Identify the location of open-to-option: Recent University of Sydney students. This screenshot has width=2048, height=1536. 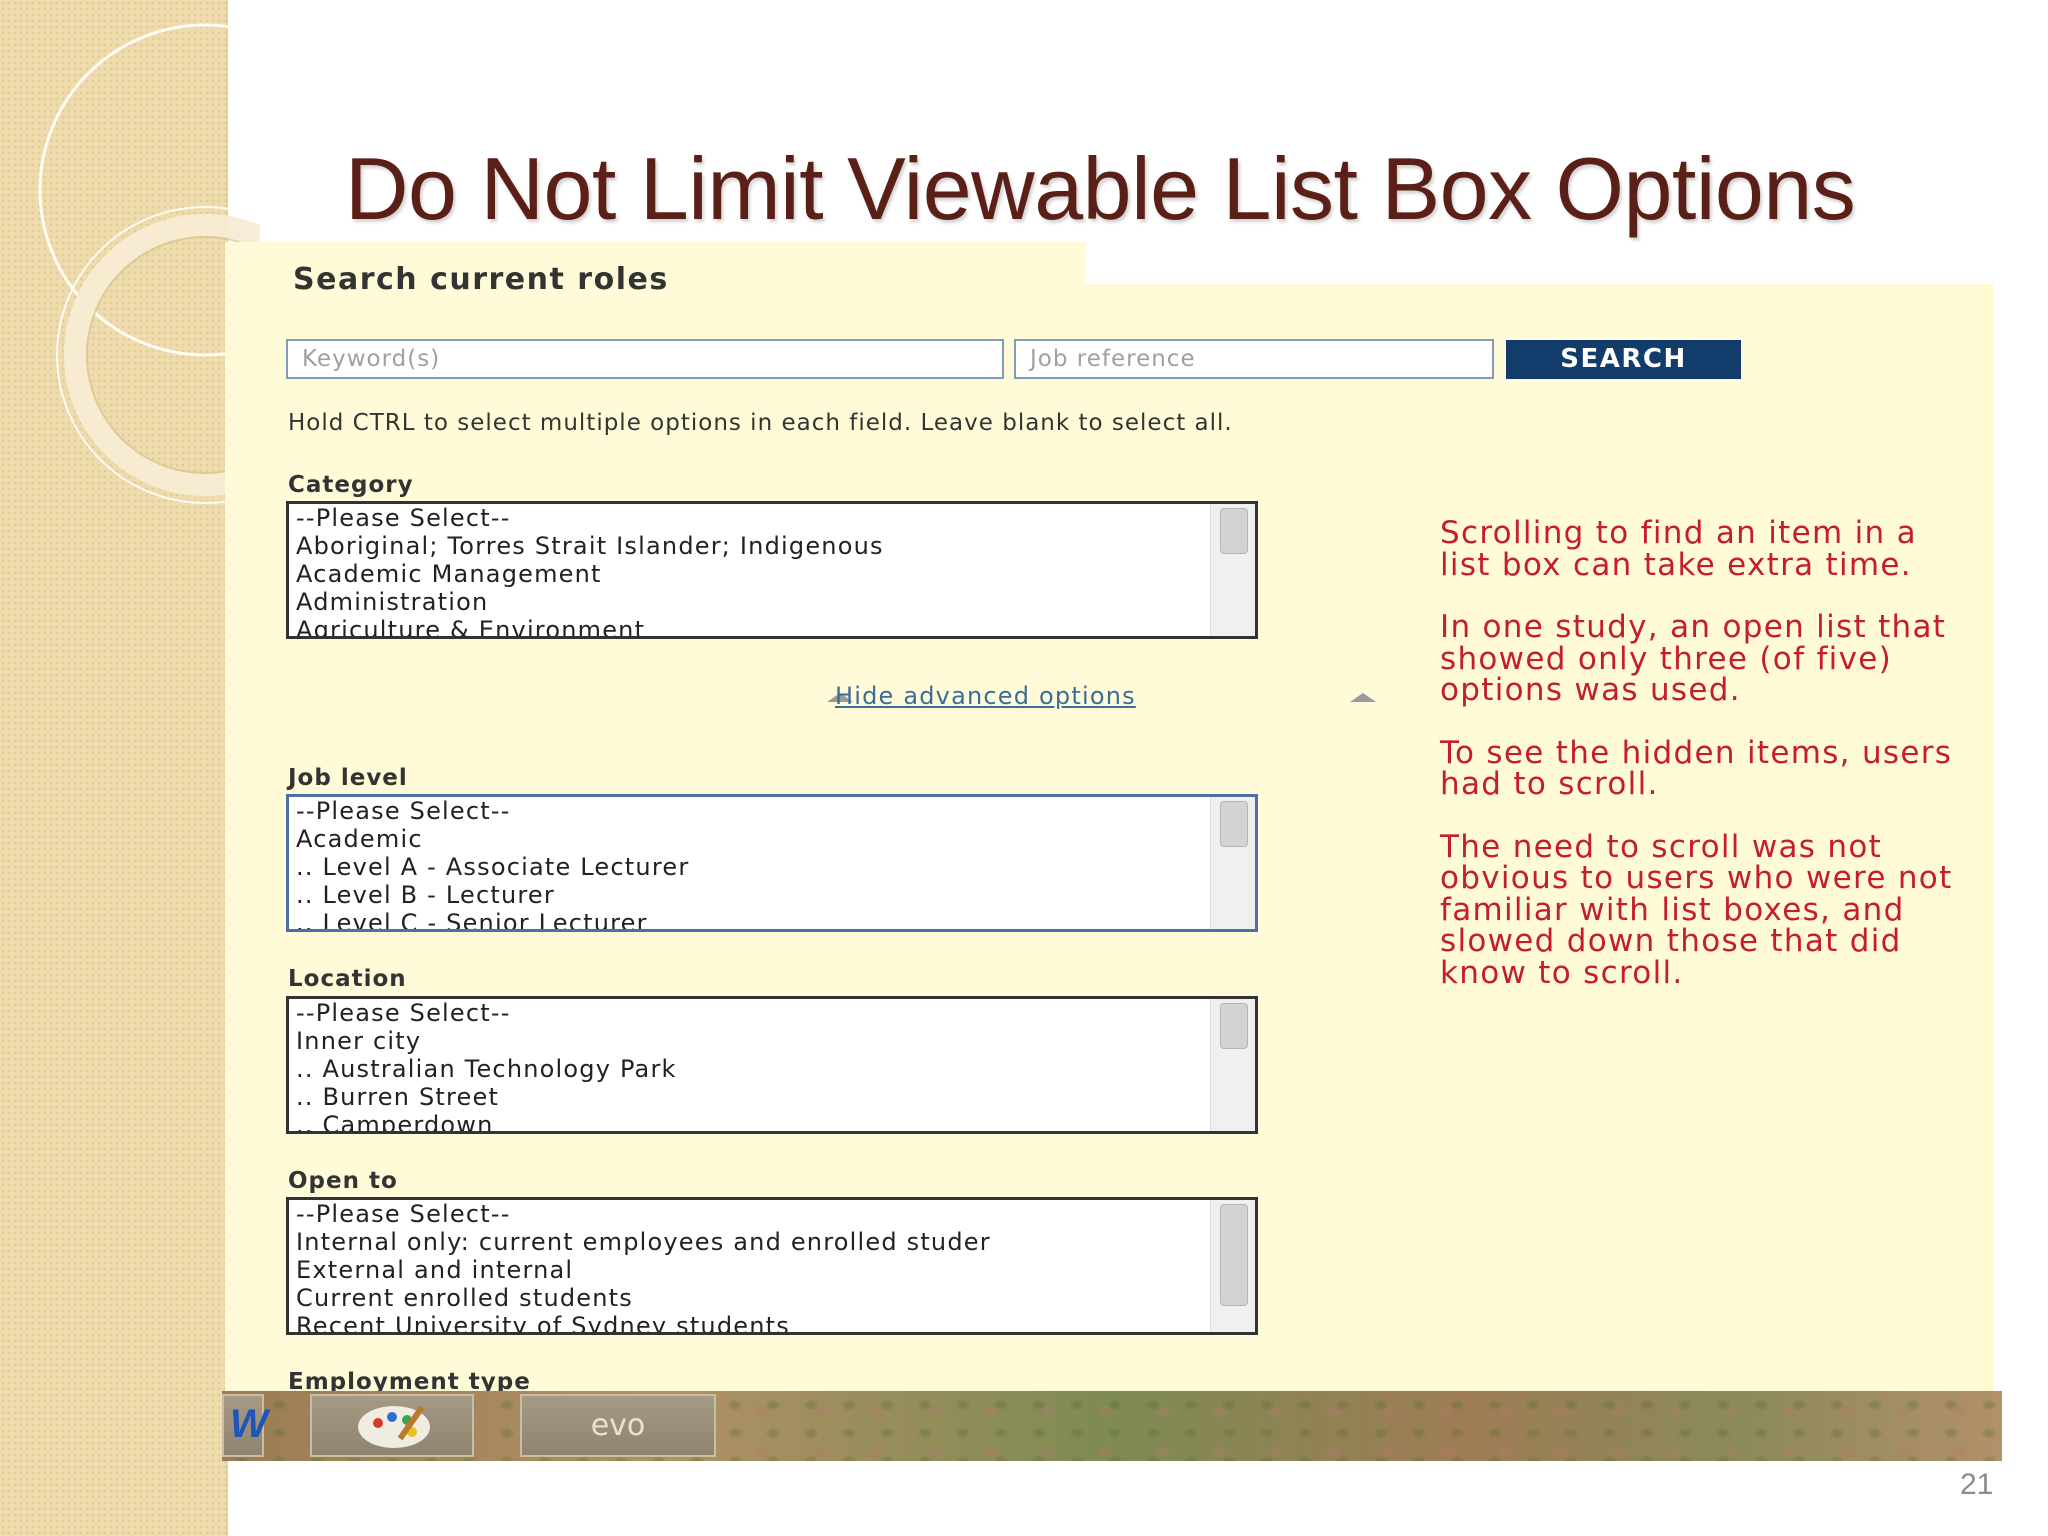
(742, 1322).